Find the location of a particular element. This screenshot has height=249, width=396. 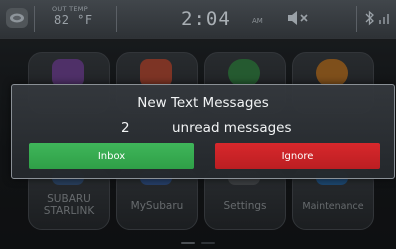

home-icon is located at coordinates (17, 18).